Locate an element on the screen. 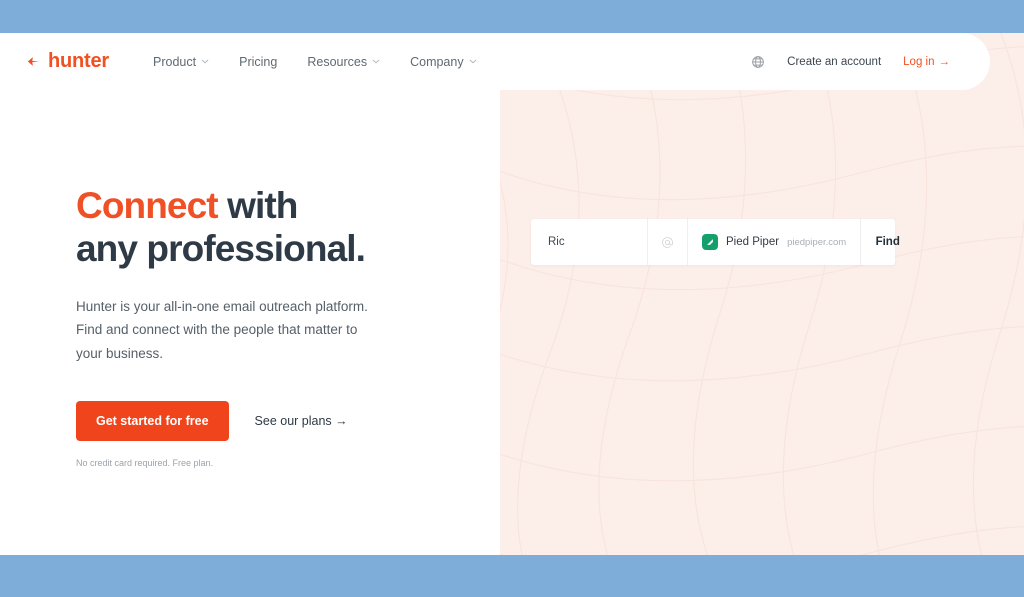 The width and height of the screenshot is (1024, 597). headline-line2: any professional. is located at coordinates (221, 248).